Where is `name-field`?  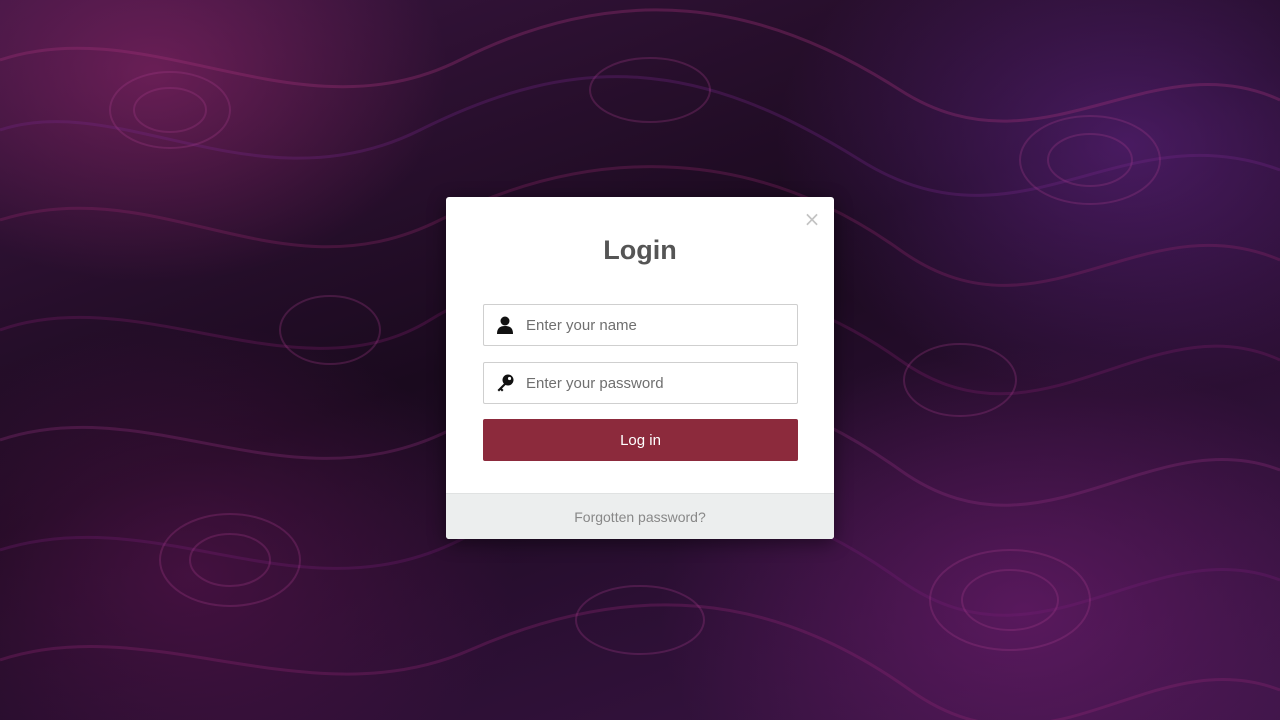
name-field is located at coordinates (640, 325).